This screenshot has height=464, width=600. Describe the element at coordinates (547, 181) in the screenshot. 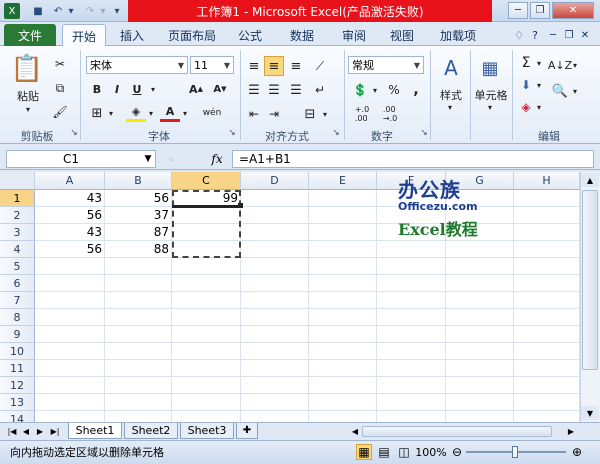

I see `column-header: H` at that location.